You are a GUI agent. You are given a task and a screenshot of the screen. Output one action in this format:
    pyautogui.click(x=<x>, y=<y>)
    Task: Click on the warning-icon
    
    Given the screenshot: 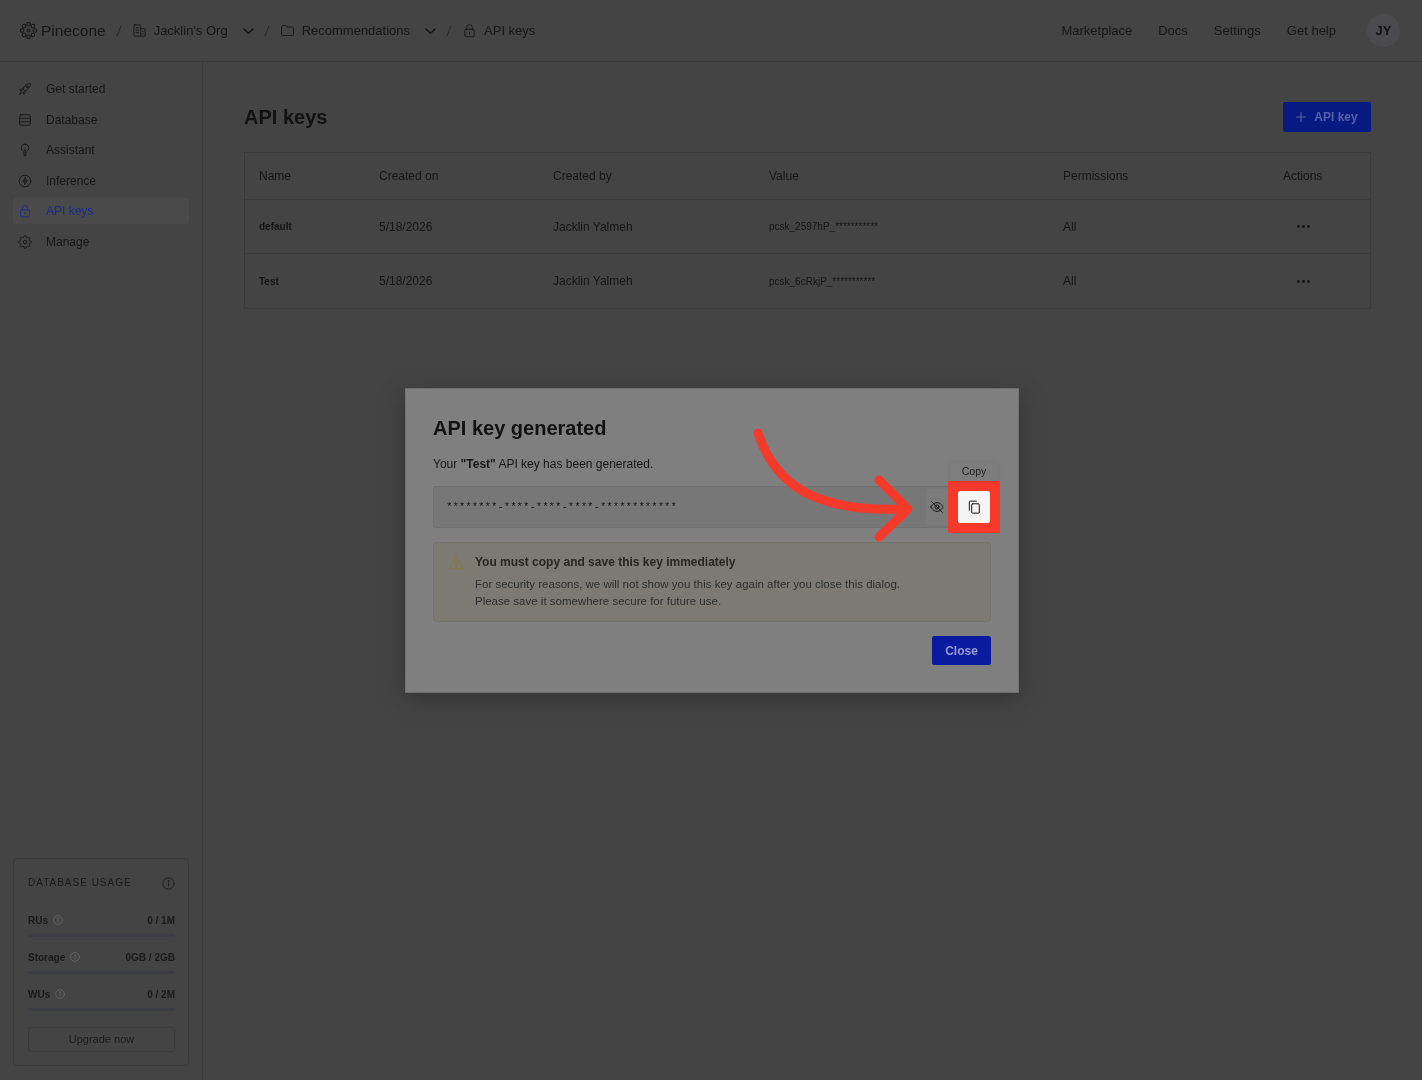 What is the action you would take?
    pyautogui.click(x=456, y=563)
    